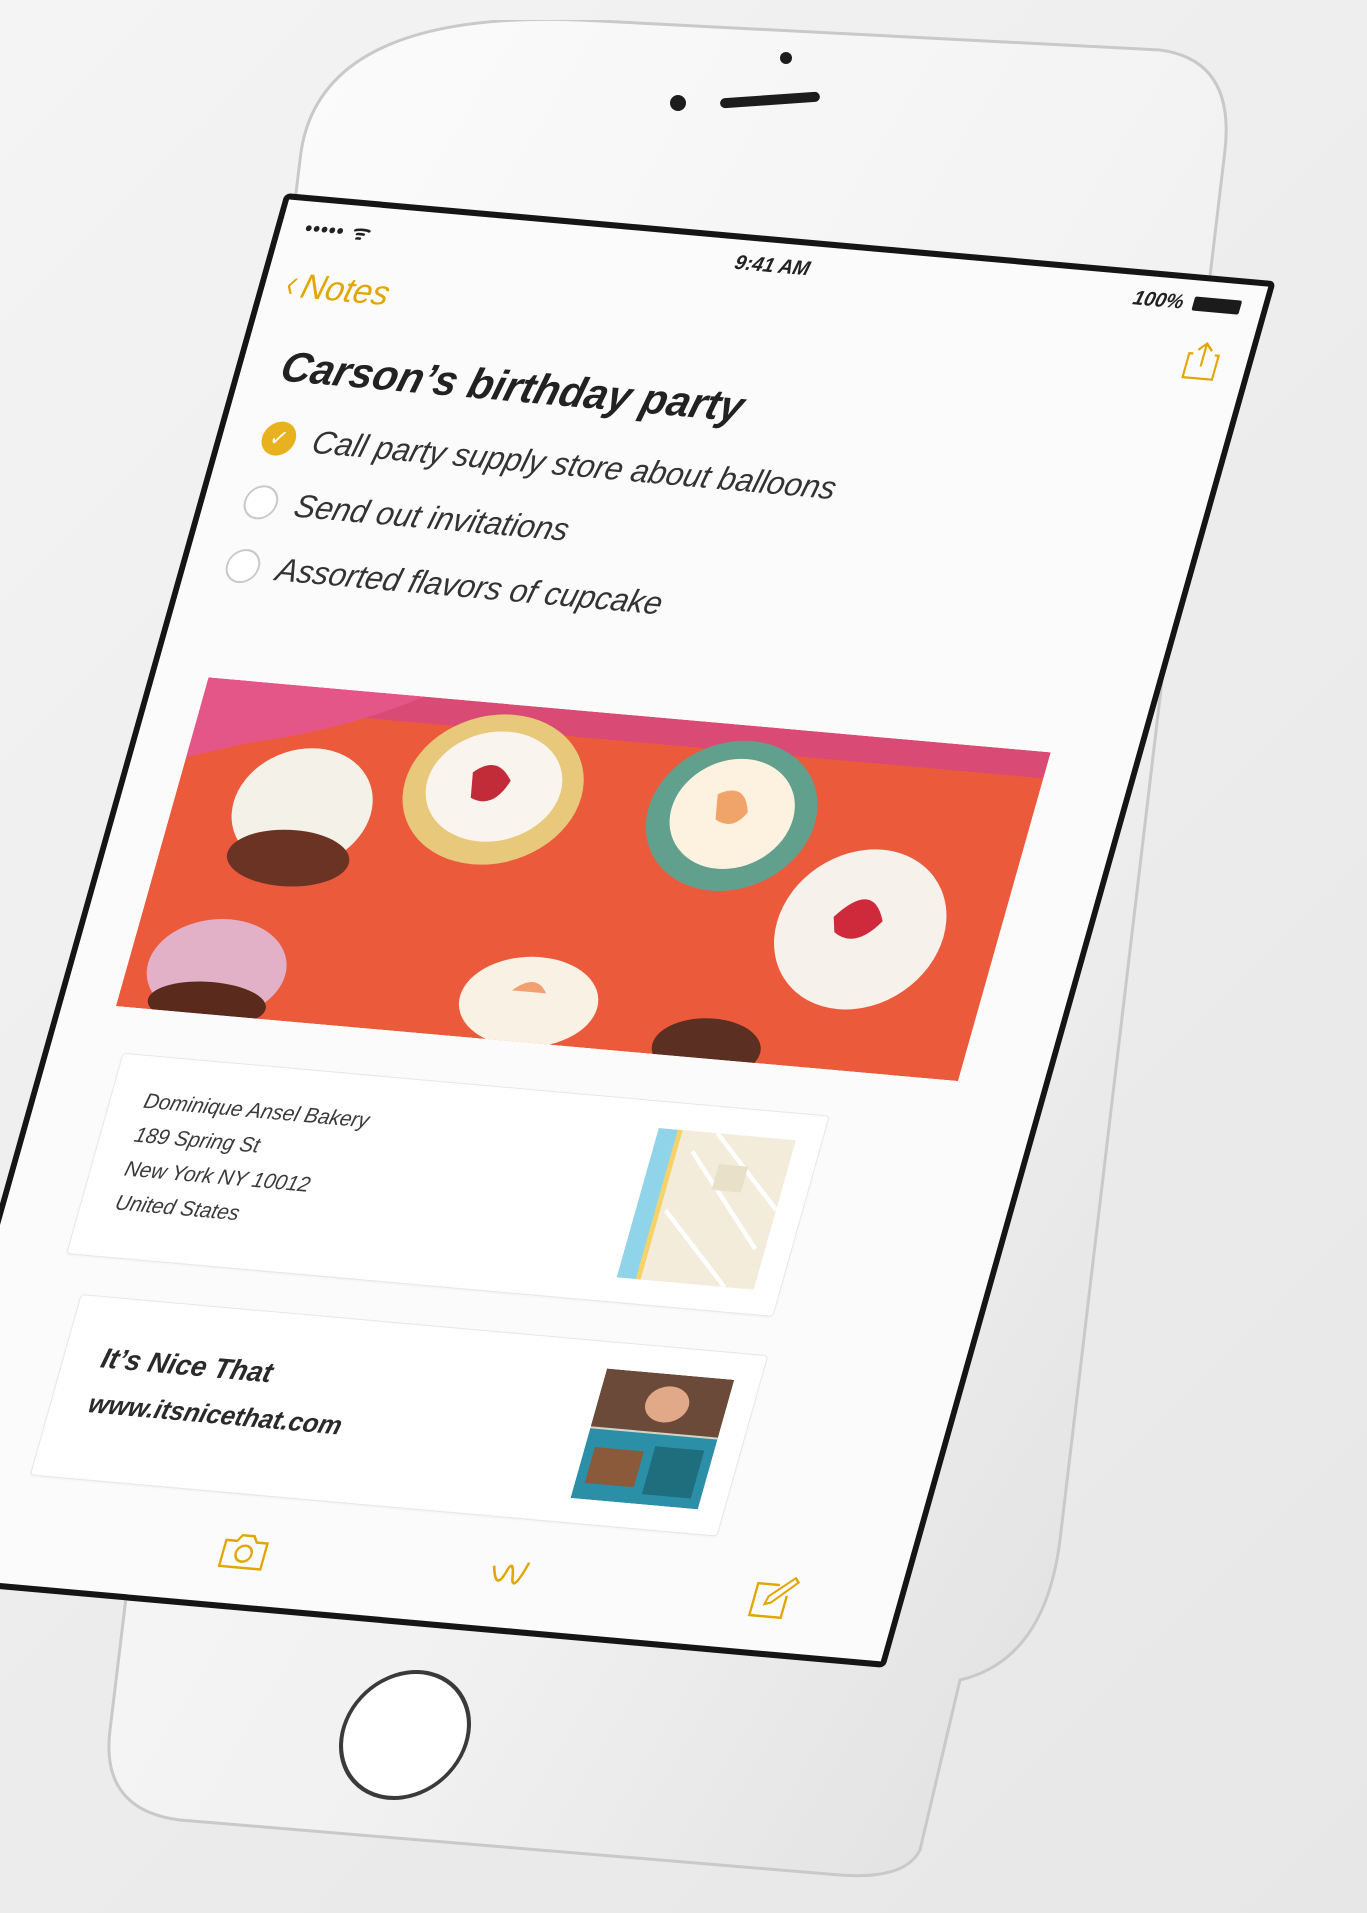 The image size is (1367, 1913). I want to click on sketch-icon, so click(508, 1574).